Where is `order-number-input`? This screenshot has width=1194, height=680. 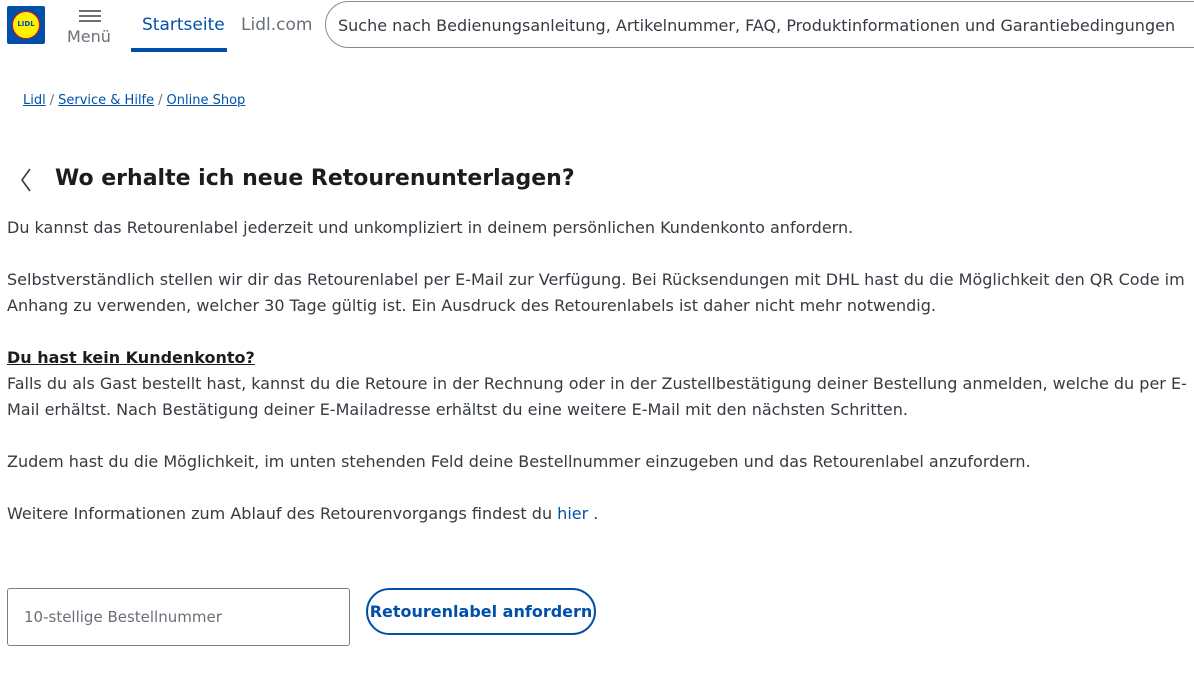 order-number-input is located at coordinates (178, 617).